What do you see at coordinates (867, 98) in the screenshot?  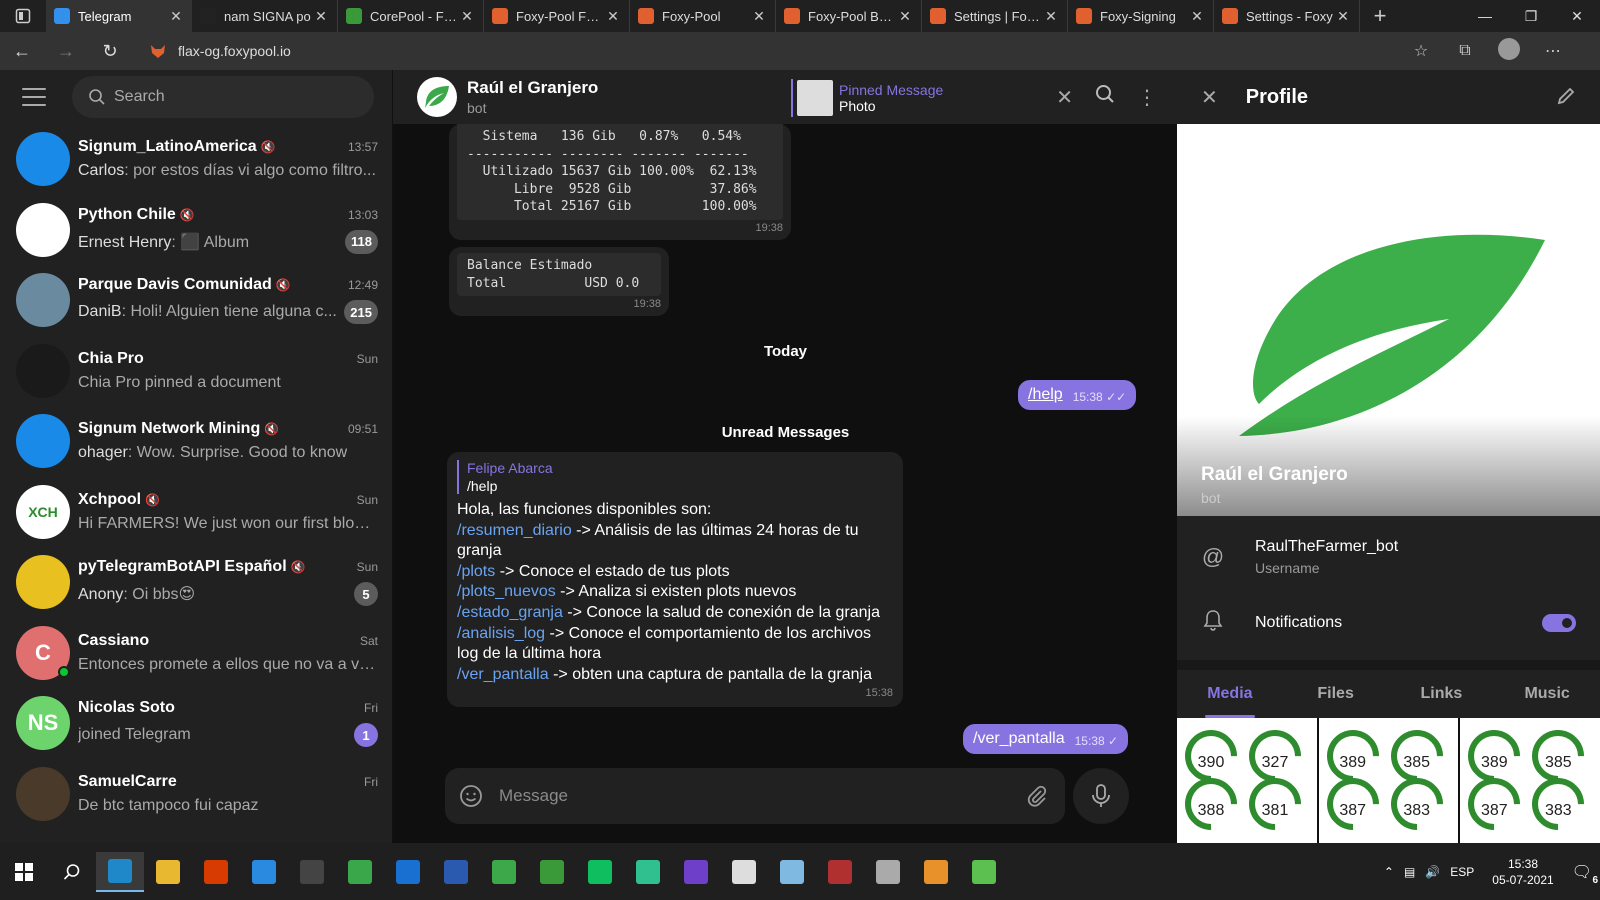 I see `pinned-message: Pinned Message Photo` at bounding box center [867, 98].